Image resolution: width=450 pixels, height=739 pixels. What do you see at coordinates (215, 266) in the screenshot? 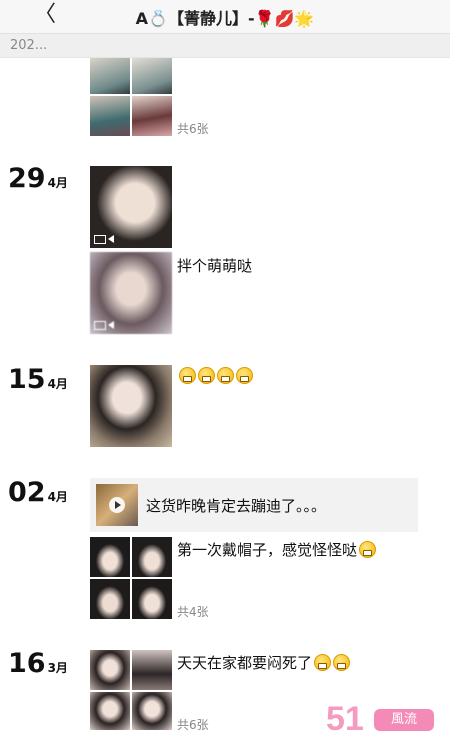
I see `post-caption: 拌个萌萌哒` at bounding box center [215, 266].